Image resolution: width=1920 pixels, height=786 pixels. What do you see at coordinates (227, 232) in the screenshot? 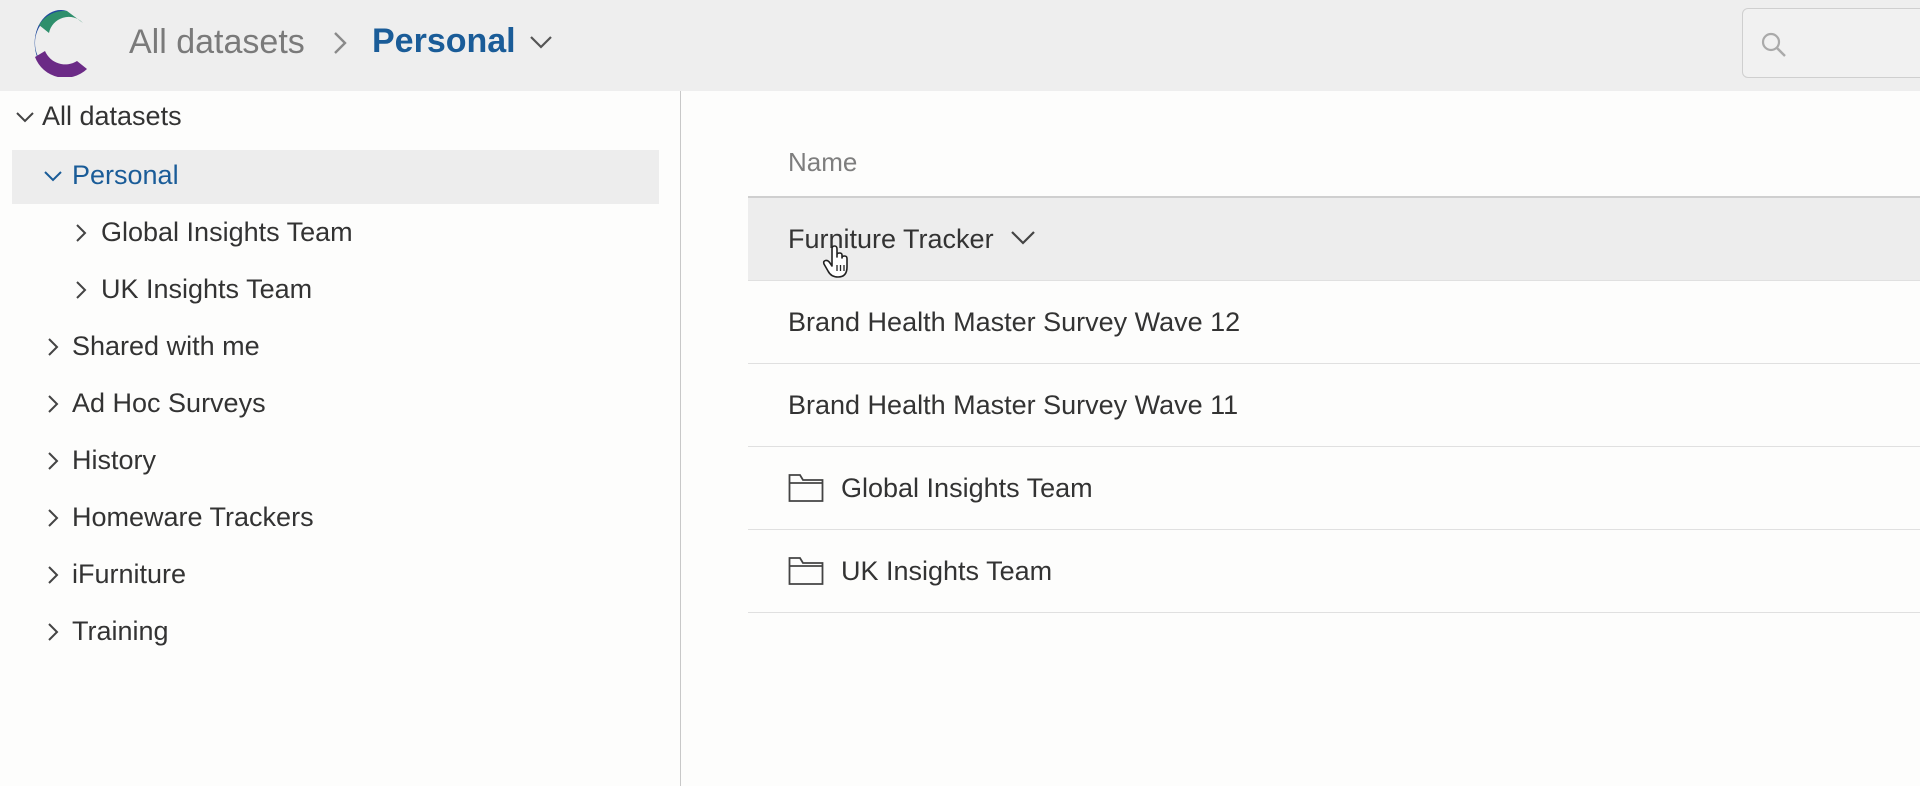
I see `sidebar-item-label: Global Insights Team` at bounding box center [227, 232].